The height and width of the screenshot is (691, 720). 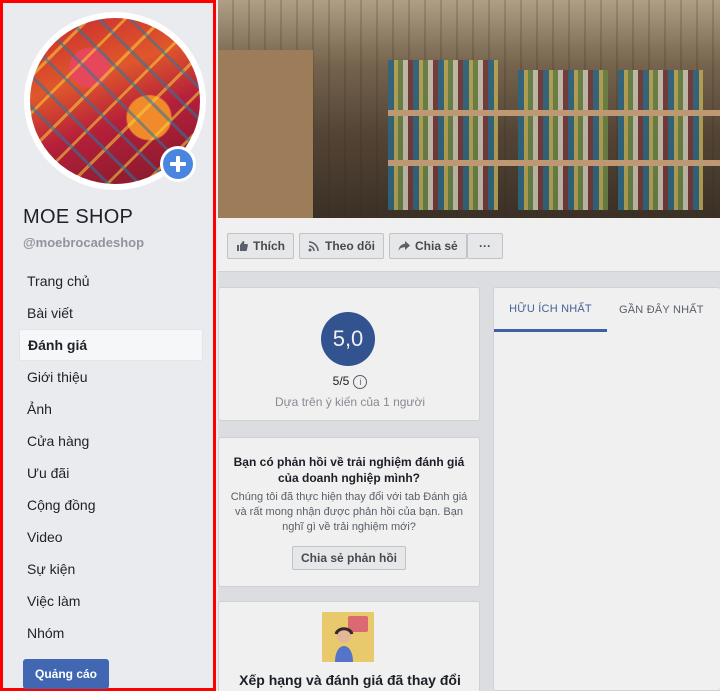 I want to click on add-photo-button, so click(x=178, y=164).